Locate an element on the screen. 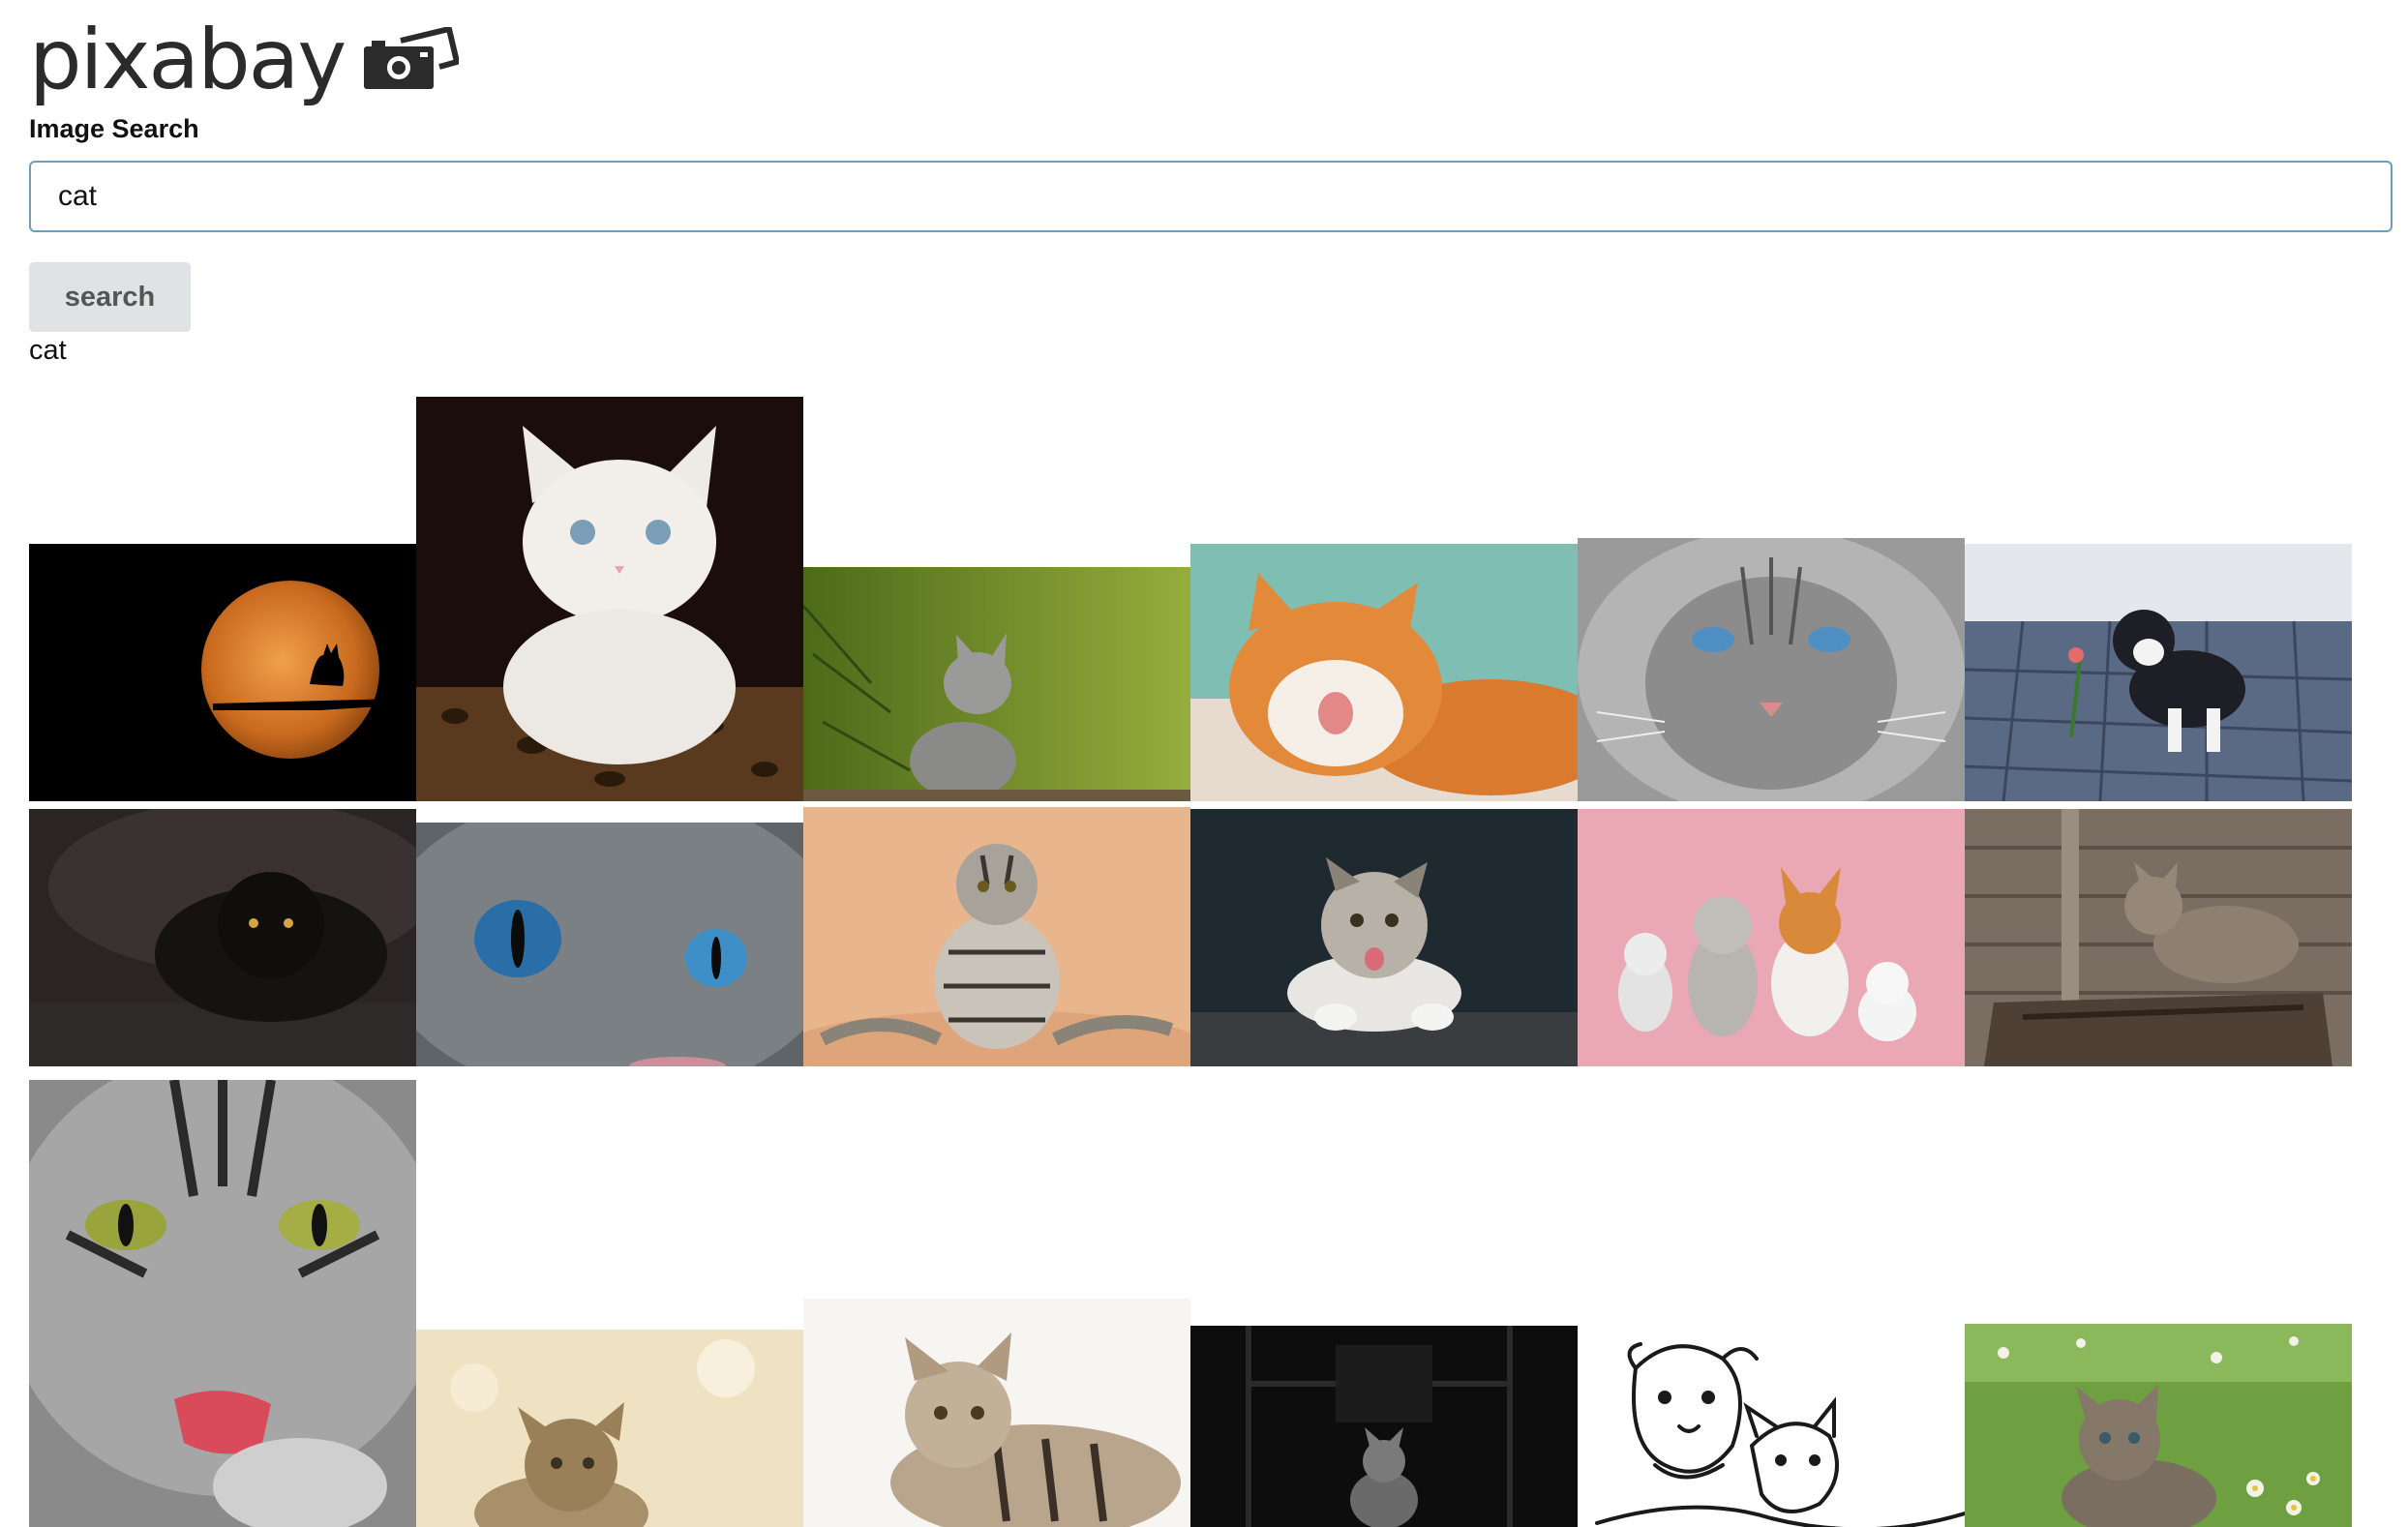  camera-icon is located at coordinates (412, 58).